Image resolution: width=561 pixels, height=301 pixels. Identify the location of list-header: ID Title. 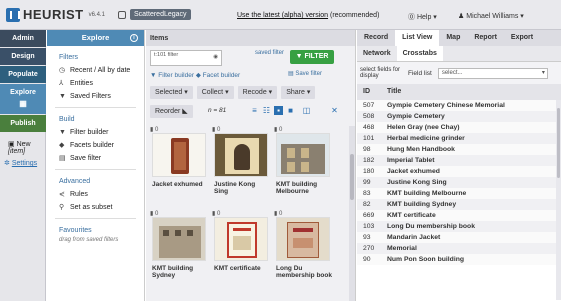
(459, 92).